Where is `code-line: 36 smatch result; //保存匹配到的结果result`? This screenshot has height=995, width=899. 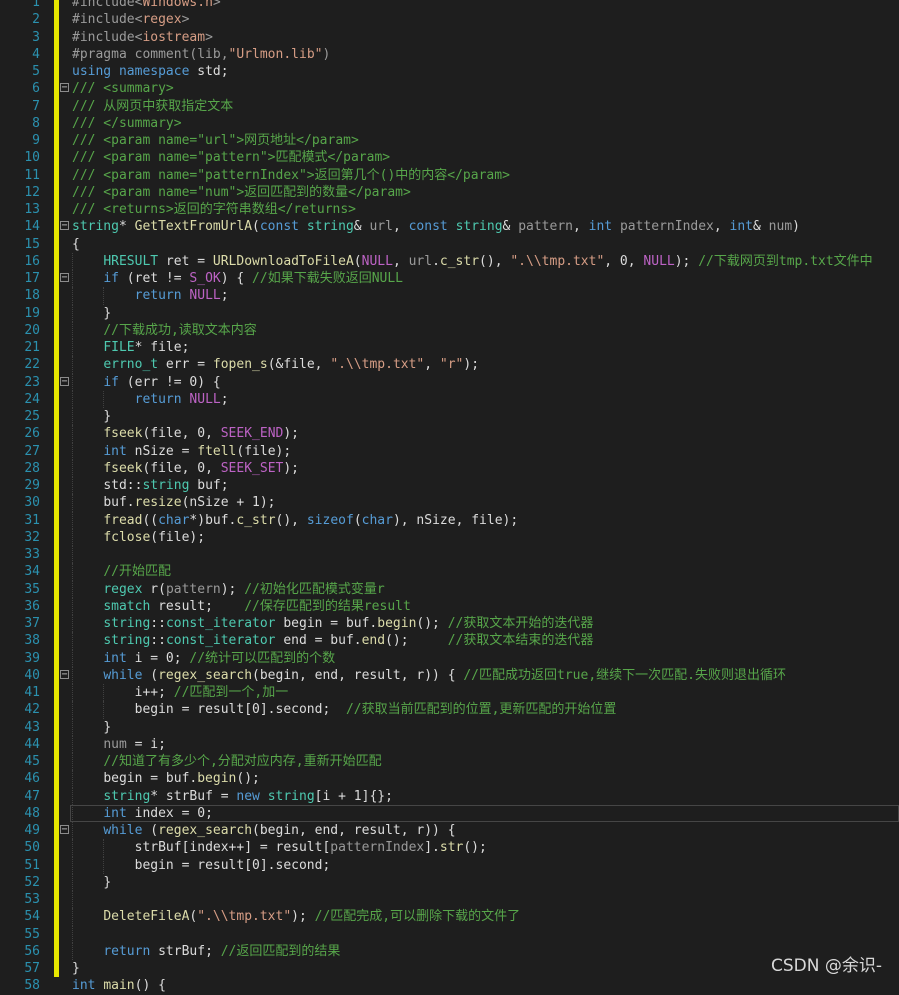
code-line: 36 smatch result; //保存匹配到的结果result is located at coordinates (449, 606).